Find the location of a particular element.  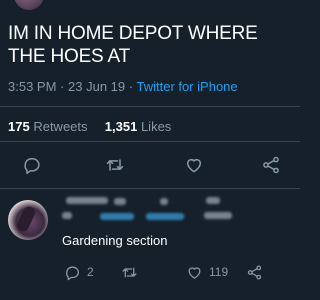

likes-label: Likes is located at coordinates (156, 126).